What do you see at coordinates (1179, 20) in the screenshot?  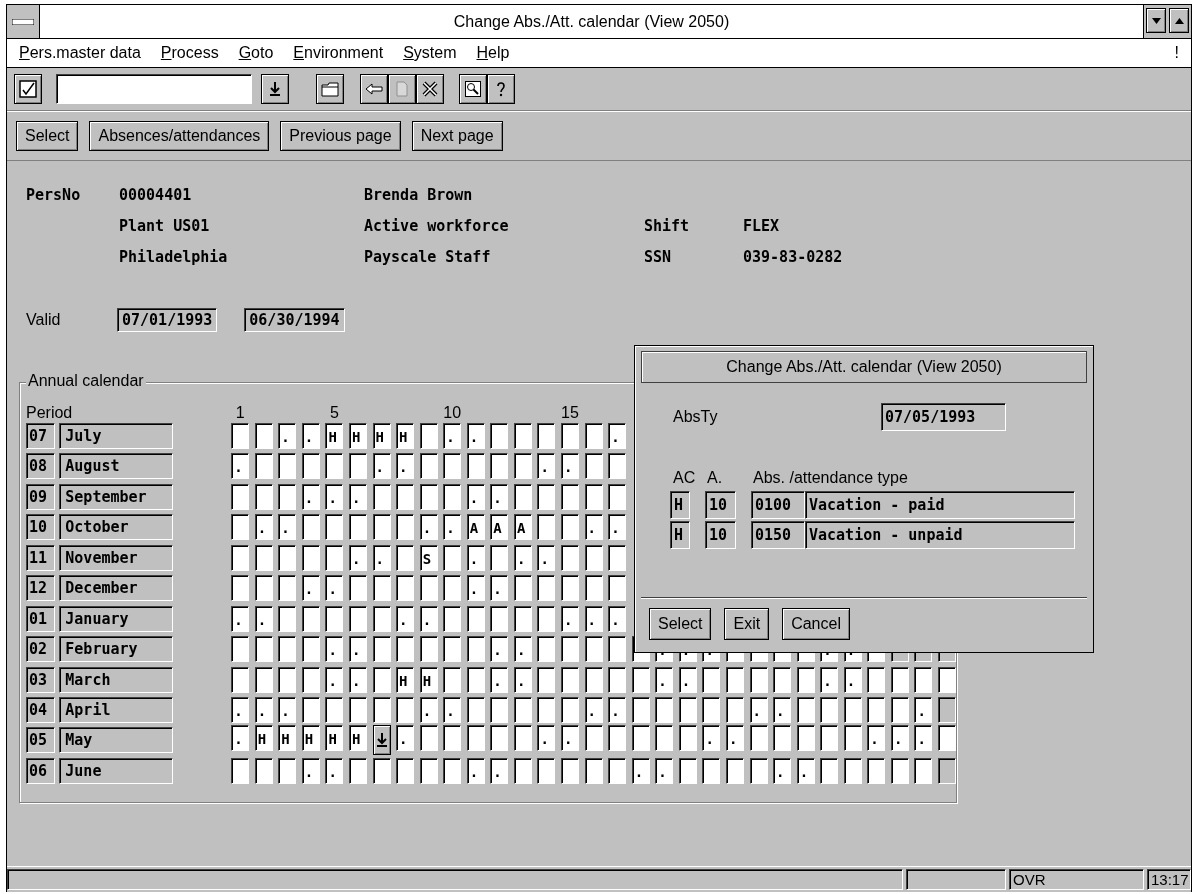 I see `maximize-button` at bounding box center [1179, 20].